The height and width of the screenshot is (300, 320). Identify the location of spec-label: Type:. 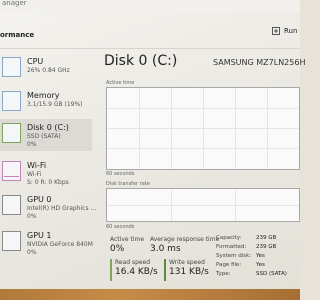
(223, 274).